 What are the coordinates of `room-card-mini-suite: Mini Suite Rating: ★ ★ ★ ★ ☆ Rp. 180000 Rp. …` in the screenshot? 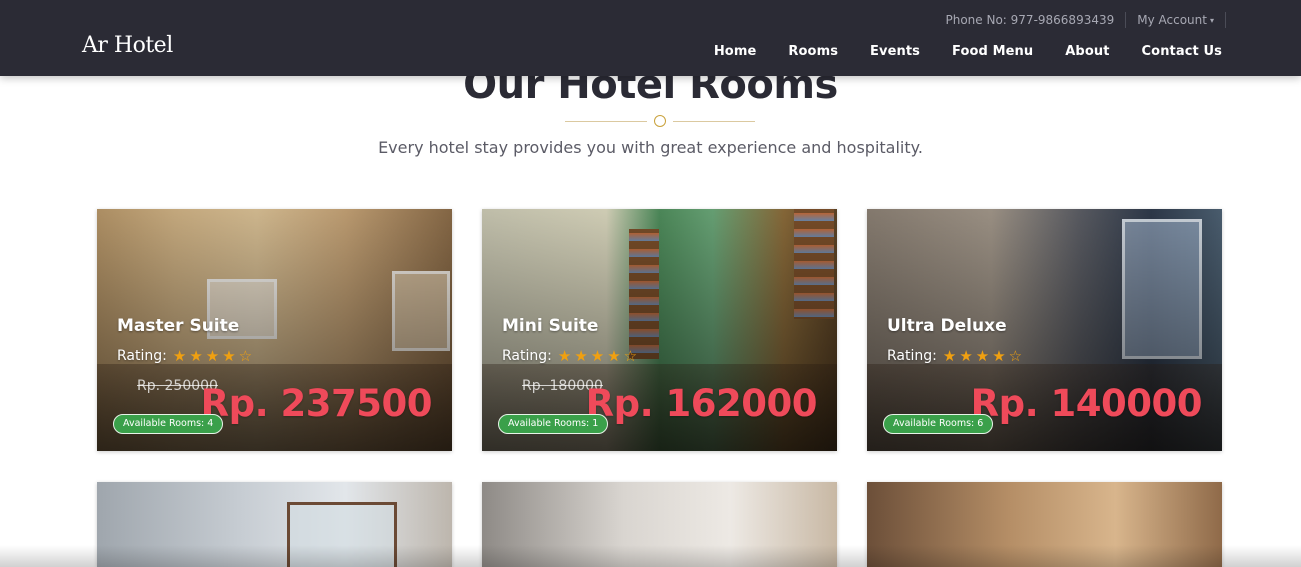 It's located at (659, 330).